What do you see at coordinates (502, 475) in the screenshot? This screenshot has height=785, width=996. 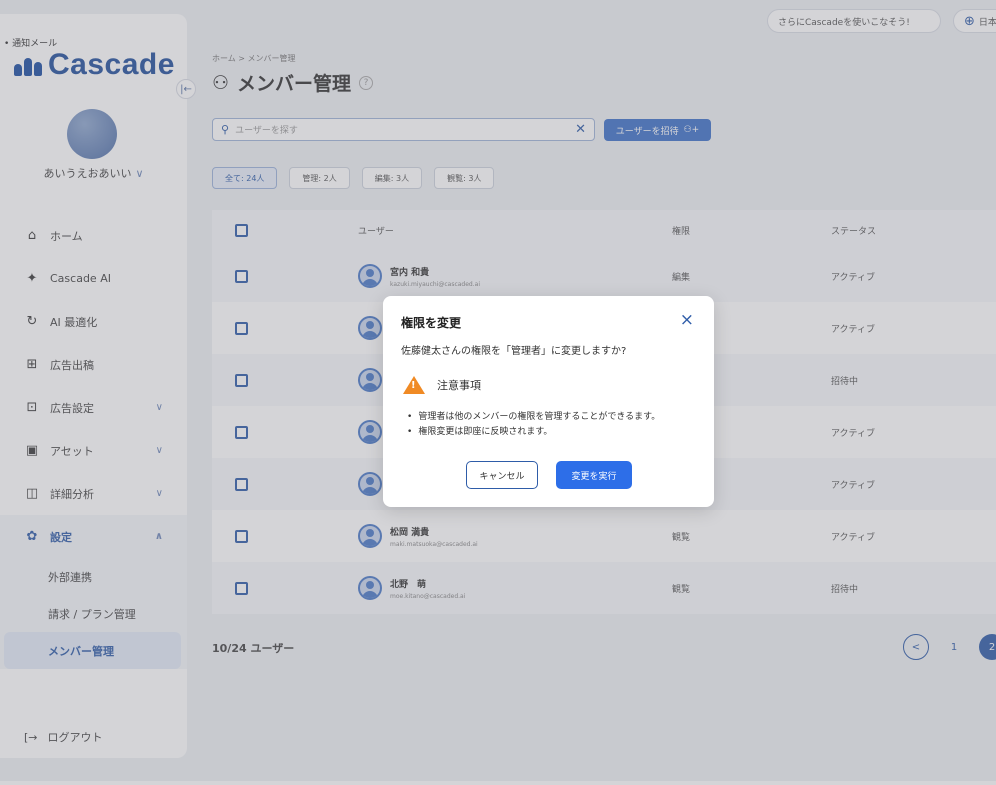 I see `cancel-button: キャンセル` at bounding box center [502, 475].